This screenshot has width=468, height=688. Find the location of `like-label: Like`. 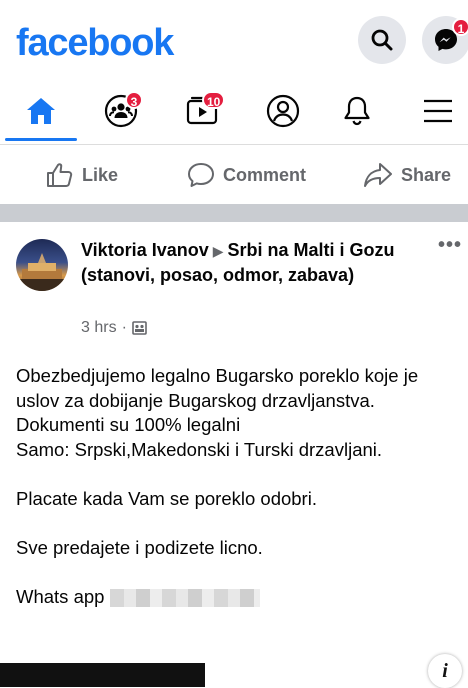

like-label: Like is located at coordinates (100, 174).